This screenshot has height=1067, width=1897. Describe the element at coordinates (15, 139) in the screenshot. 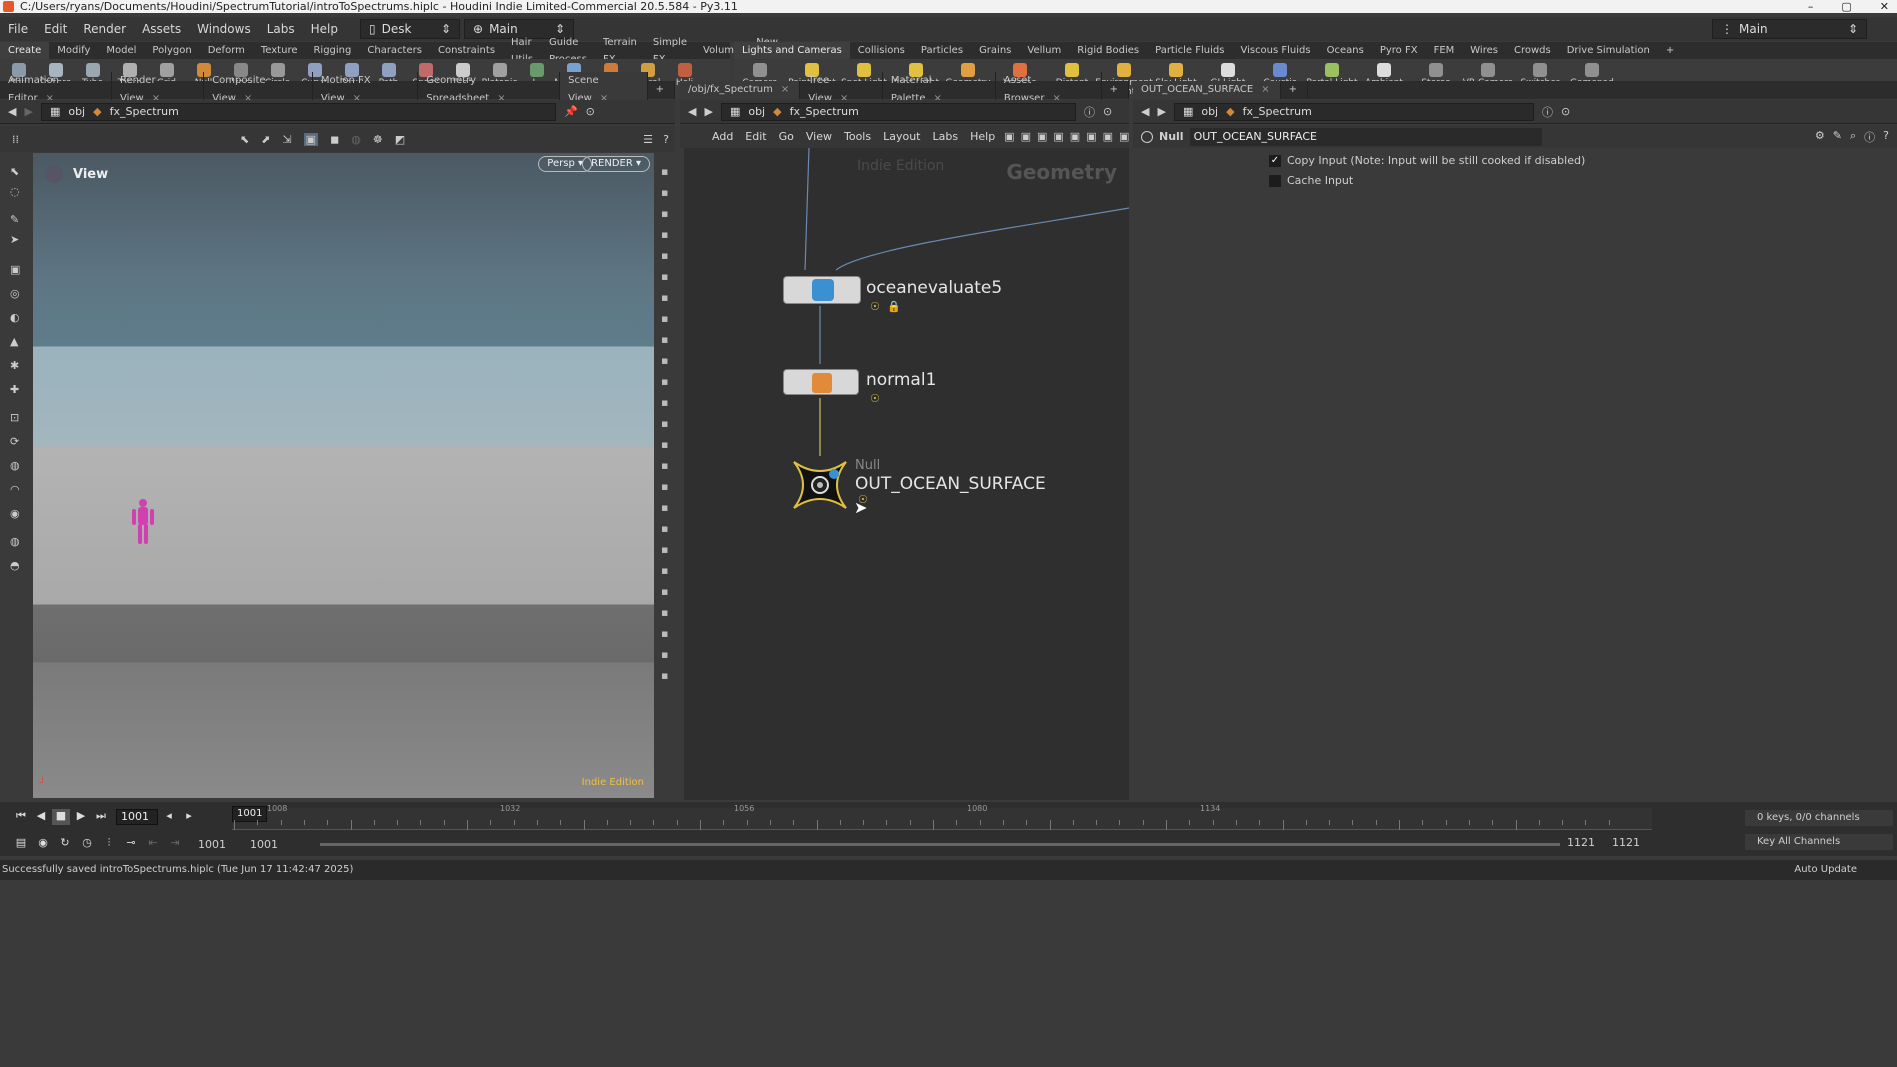

I see `grid-snap-icon: ⁞⁞` at that location.